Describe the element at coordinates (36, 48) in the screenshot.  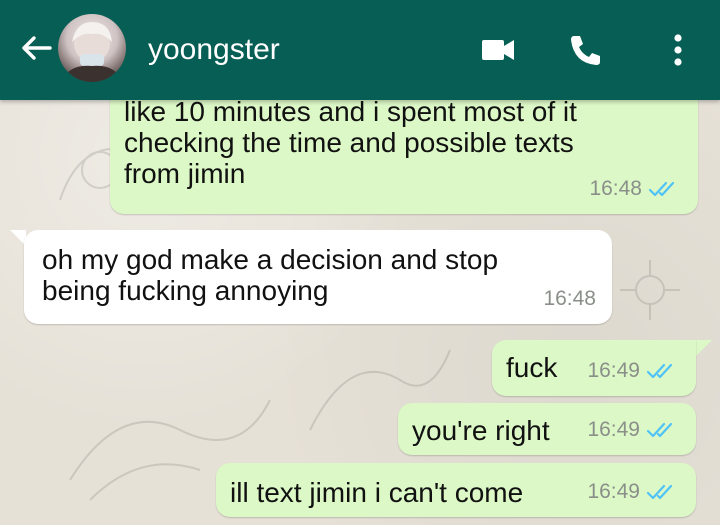
I see `back-arrow-icon` at that location.